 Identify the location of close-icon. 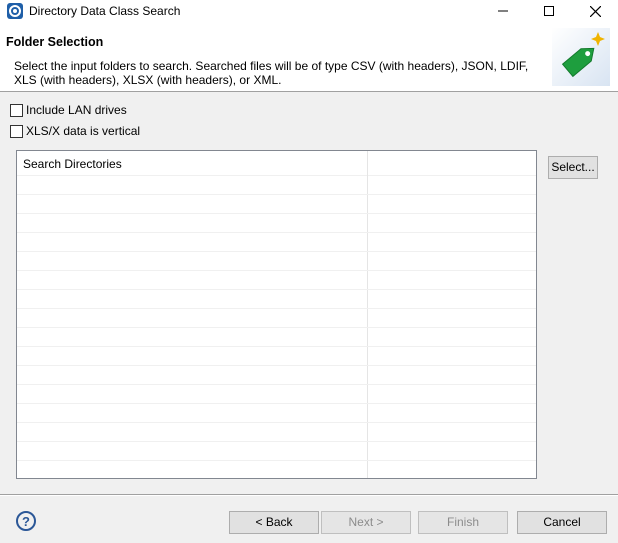
(595, 11).